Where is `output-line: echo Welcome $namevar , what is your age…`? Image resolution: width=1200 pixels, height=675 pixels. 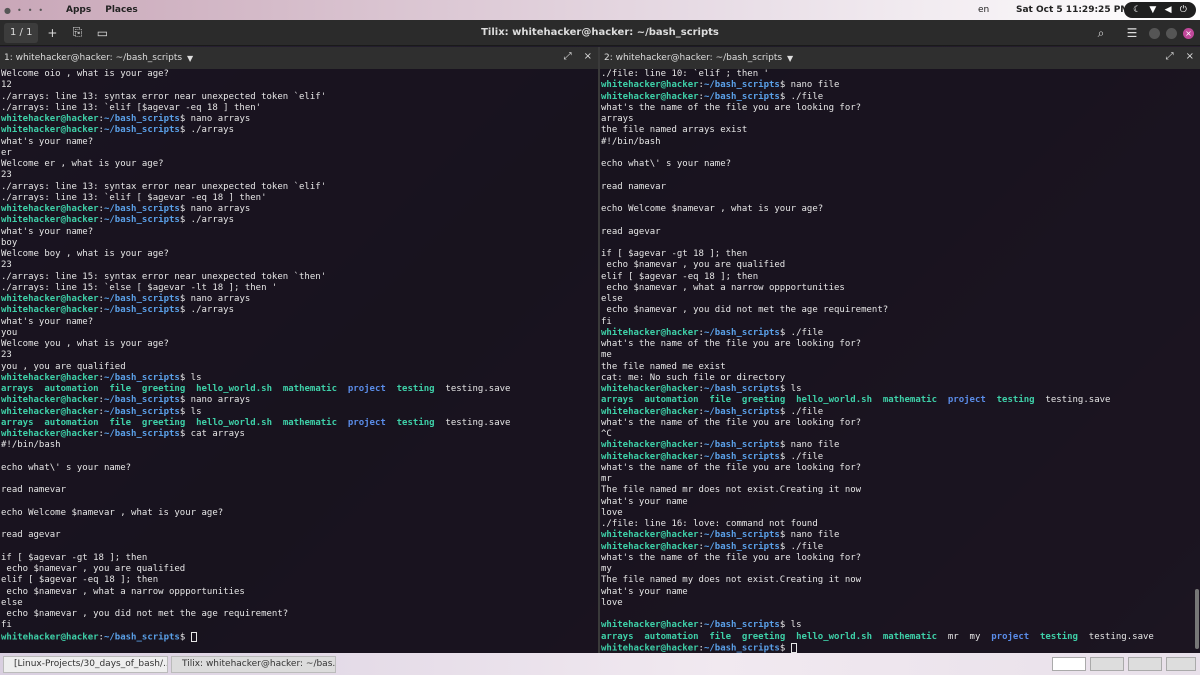 output-line: echo Welcome $namevar , what is your age… is located at coordinates (712, 209).